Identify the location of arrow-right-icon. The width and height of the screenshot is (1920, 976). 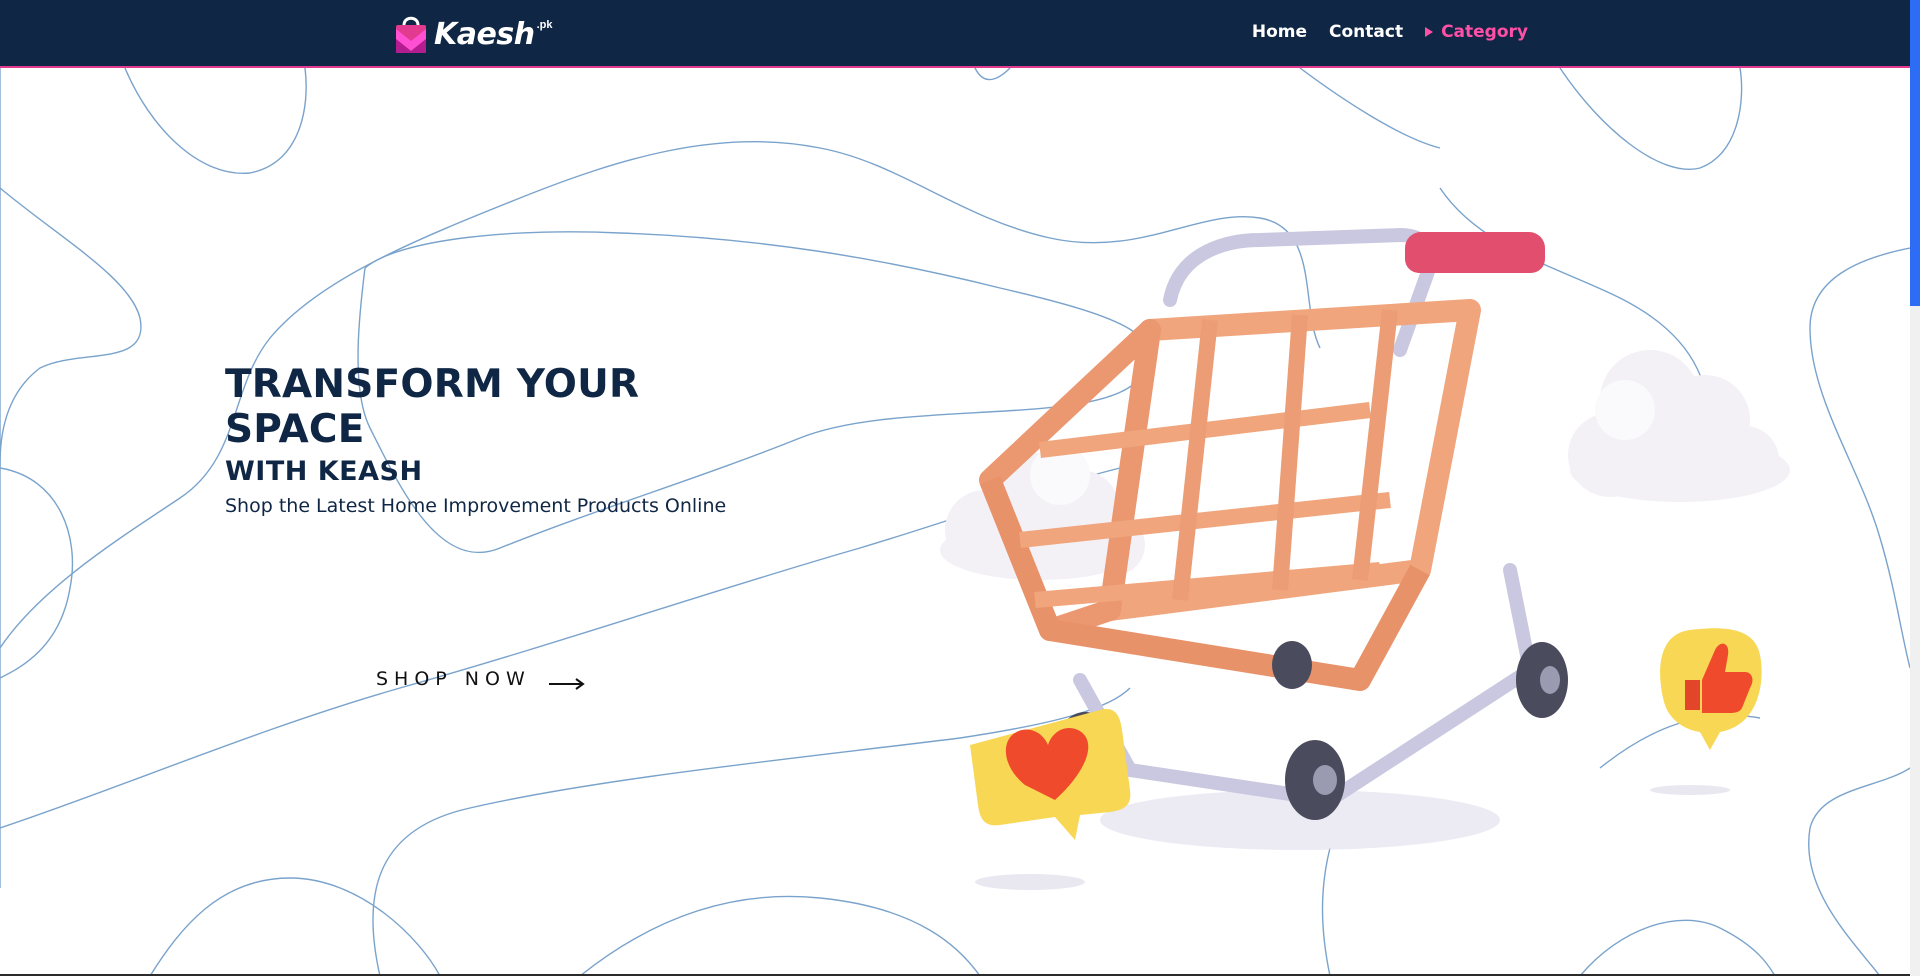
(566, 681).